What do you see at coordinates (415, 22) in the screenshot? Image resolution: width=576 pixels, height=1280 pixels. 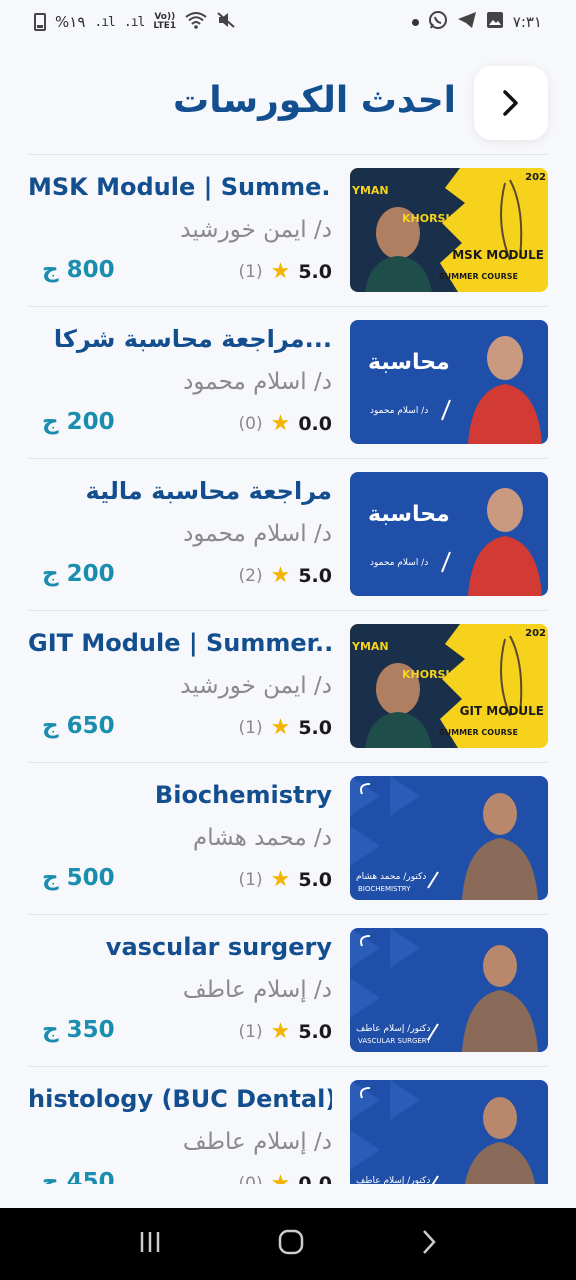 I see `notification-dot-icon` at bounding box center [415, 22].